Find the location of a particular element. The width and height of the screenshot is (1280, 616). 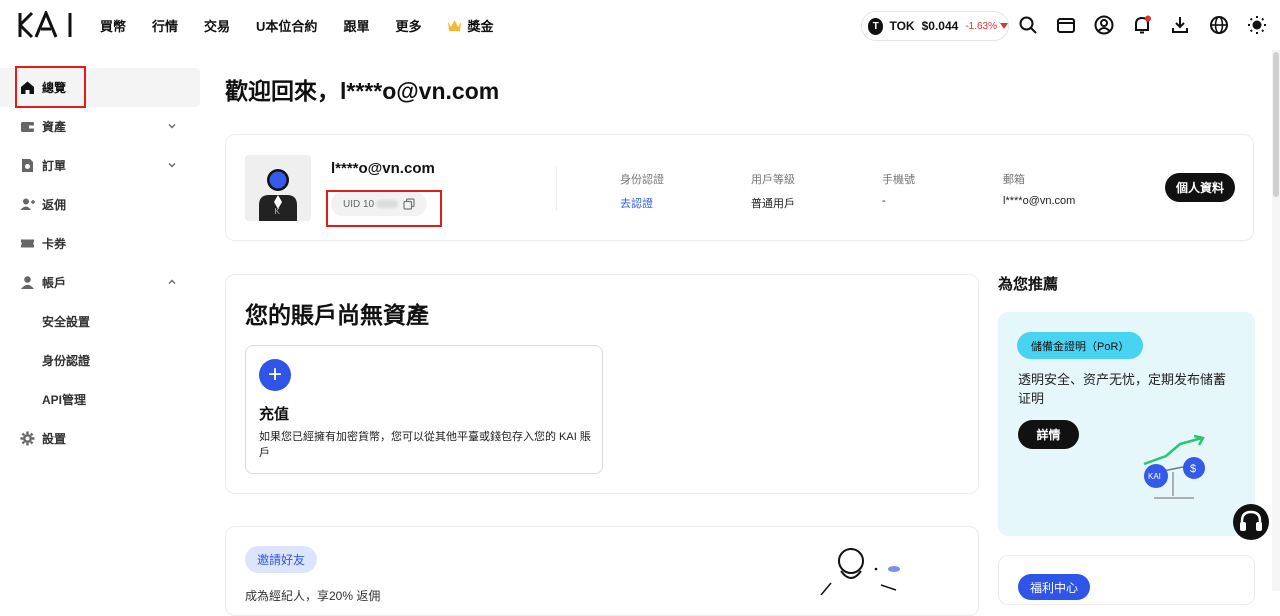

sidebar-subitem-identity: 身份認證 is located at coordinates (100, 360).